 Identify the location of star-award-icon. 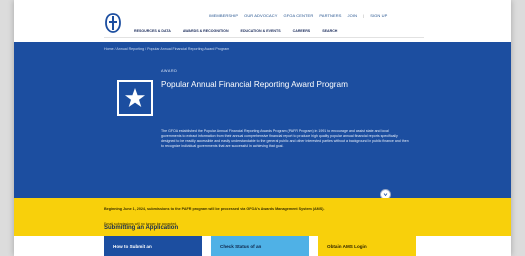
(135, 98).